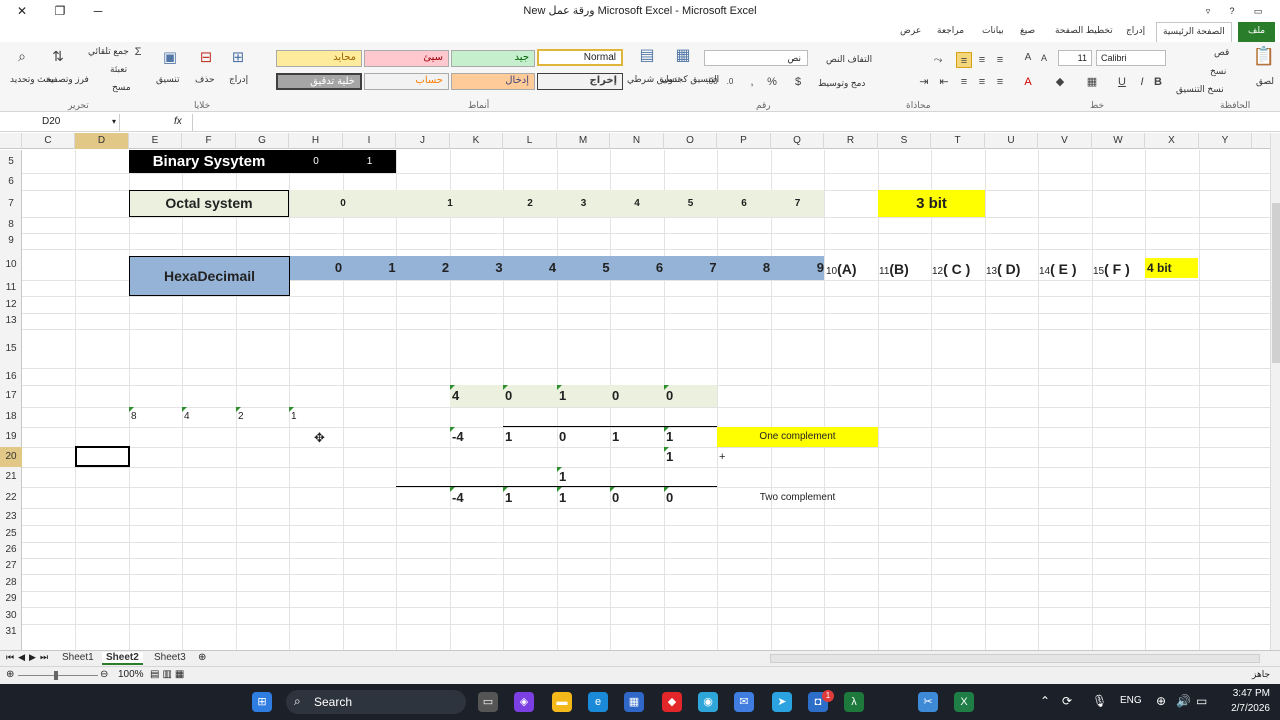  I want to click on column-header: M, so click(583, 141).